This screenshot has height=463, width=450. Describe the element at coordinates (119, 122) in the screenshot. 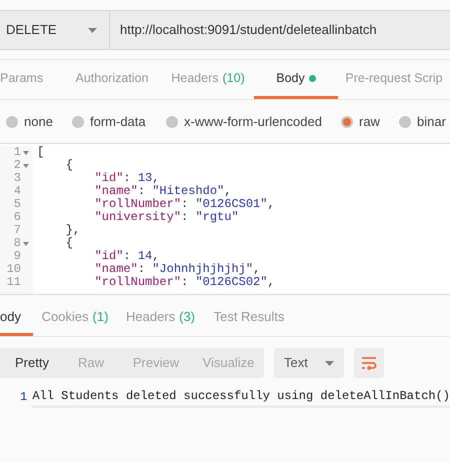

I see `body-mode-radio: form-data` at that location.